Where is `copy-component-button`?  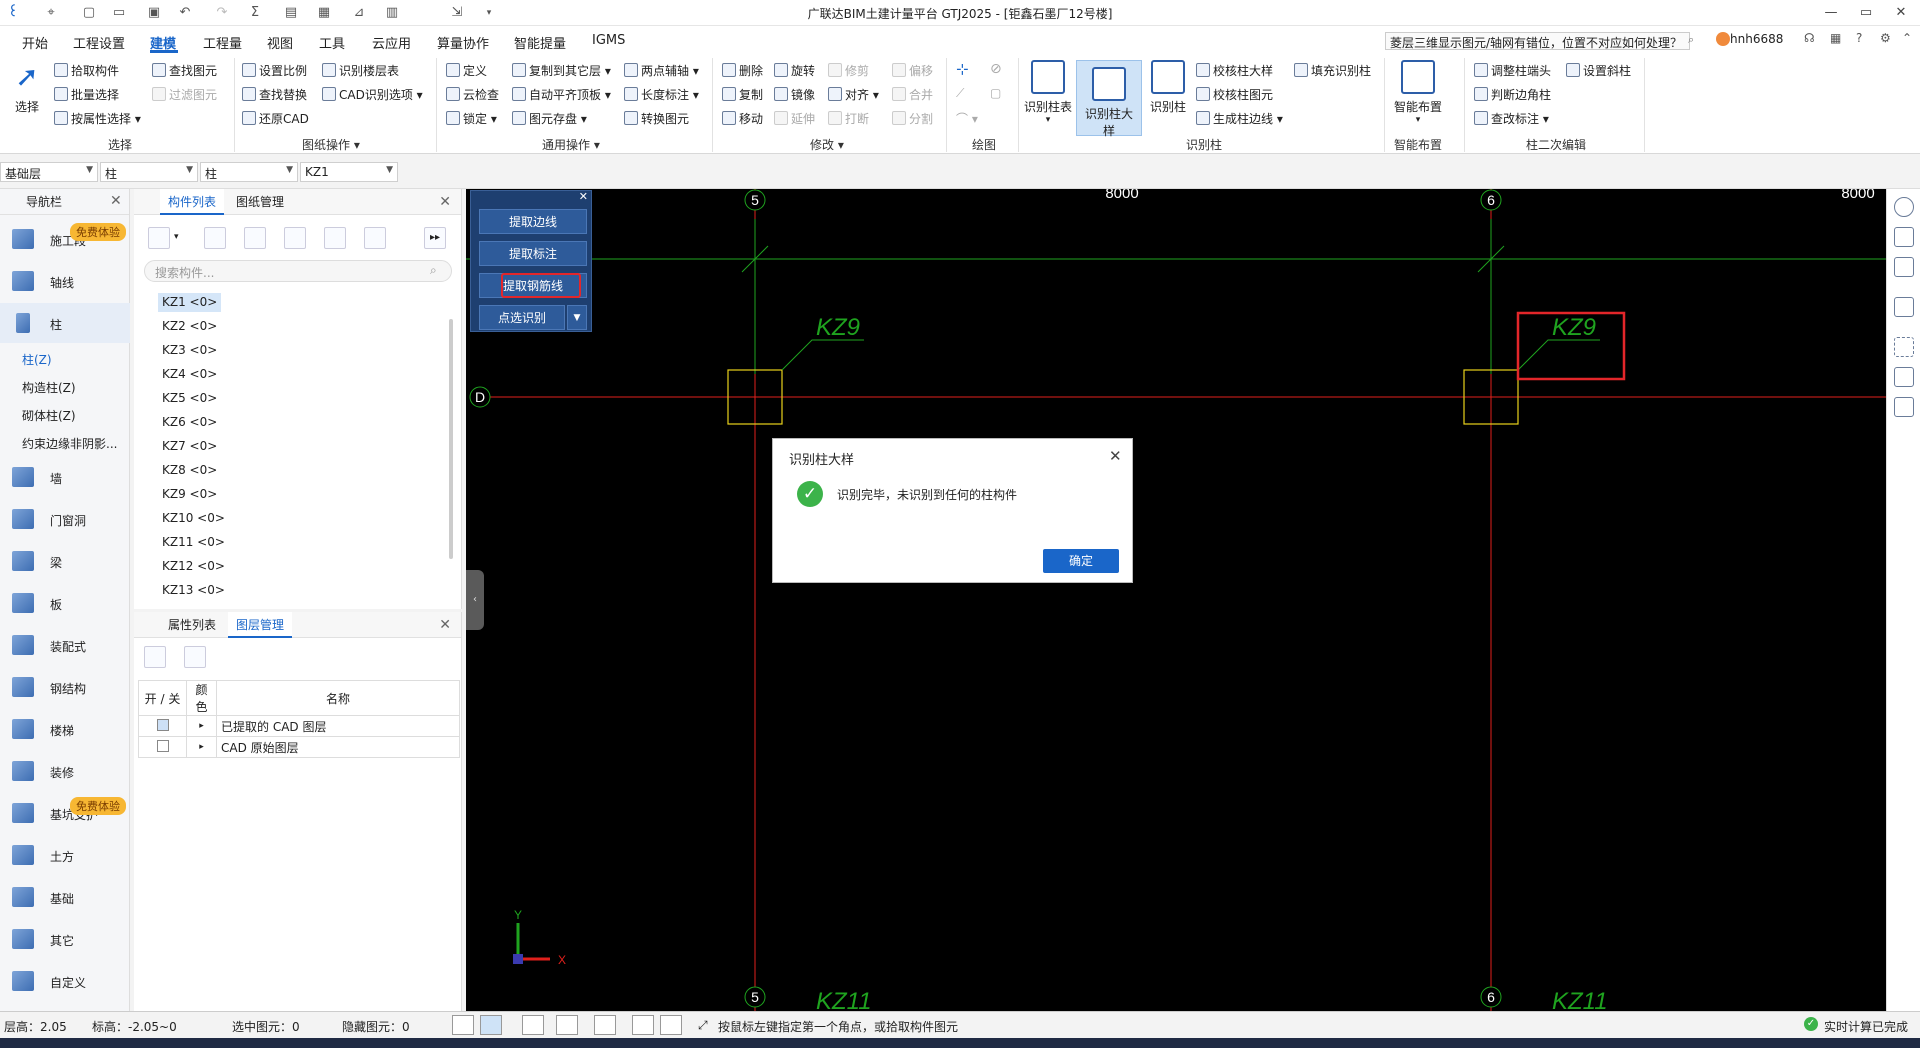 copy-component-button is located at coordinates (215, 238).